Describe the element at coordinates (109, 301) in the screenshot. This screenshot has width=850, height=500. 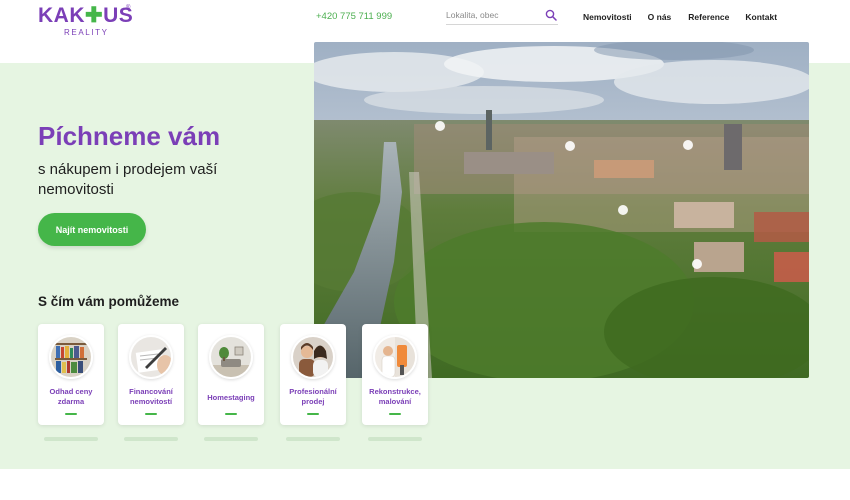
I see `services-title: S čím vám pomůžeme` at that location.